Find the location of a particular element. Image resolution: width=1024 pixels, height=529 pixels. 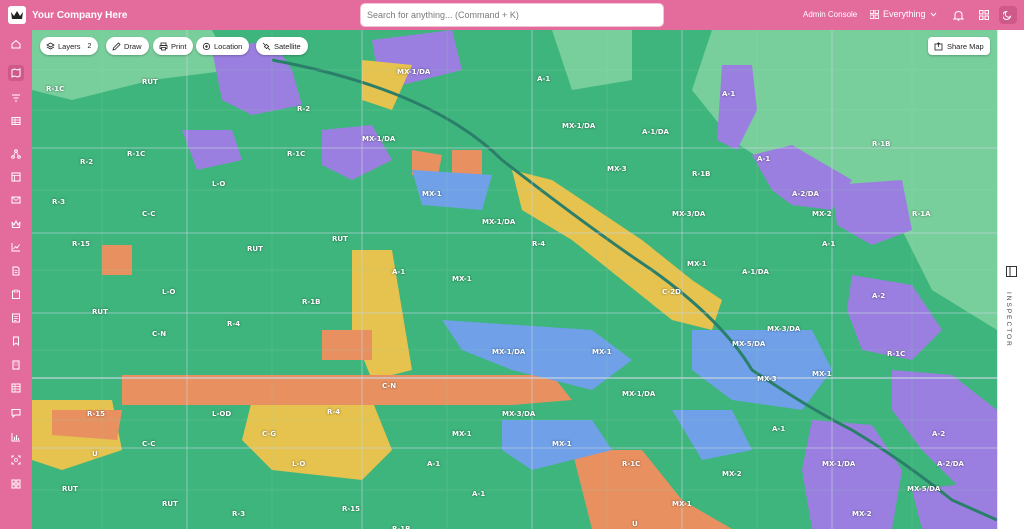

admin-console-link: Admin Console is located at coordinates (830, 14).